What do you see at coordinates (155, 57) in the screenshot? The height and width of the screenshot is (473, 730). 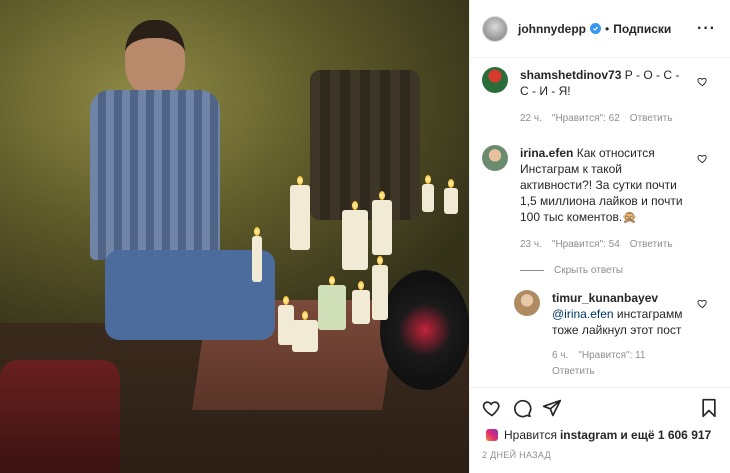 I see `person-head` at bounding box center [155, 57].